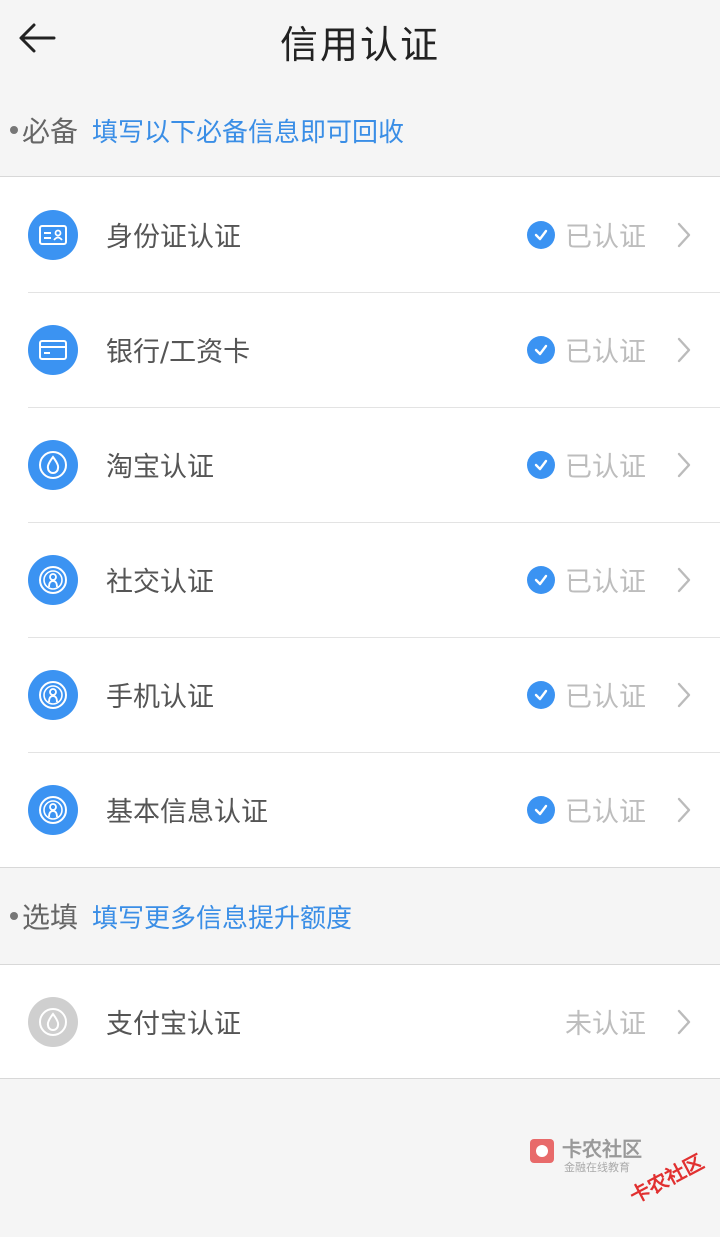 This screenshot has width=720, height=1237. What do you see at coordinates (360, 349) in the screenshot?
I see `list-item-bank-card: 银行/工资卡 已认证` at bounding box center [360, 349].